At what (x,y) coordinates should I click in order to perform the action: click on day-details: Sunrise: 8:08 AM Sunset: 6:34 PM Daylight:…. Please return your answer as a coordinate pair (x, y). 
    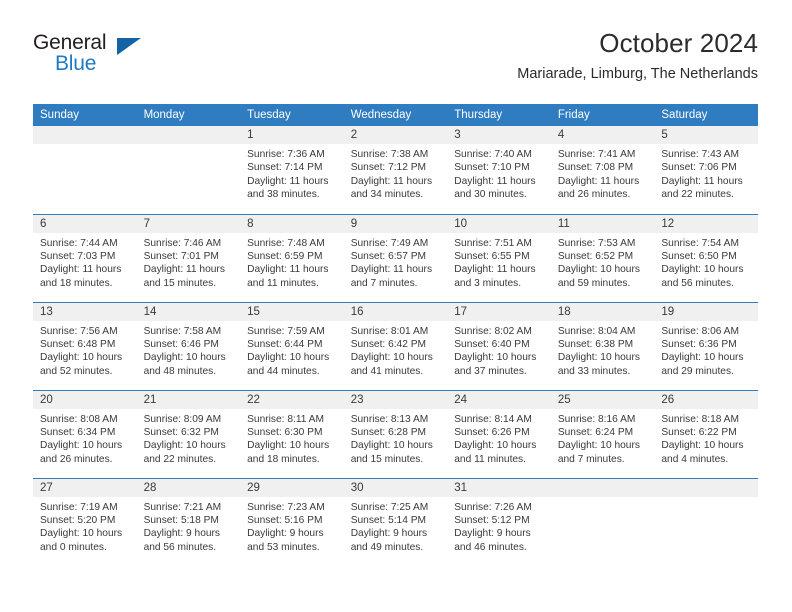
    Looking at the image, I should click on (85, 438).